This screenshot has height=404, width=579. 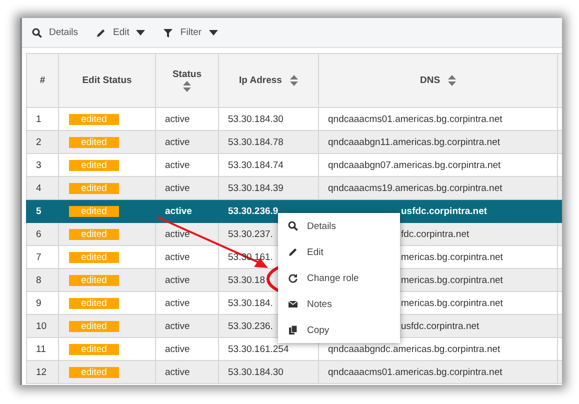 What do you see at coordinates (293, 330) in the screenshot?
I see `copy-icon` at bounding box center [293, 330].